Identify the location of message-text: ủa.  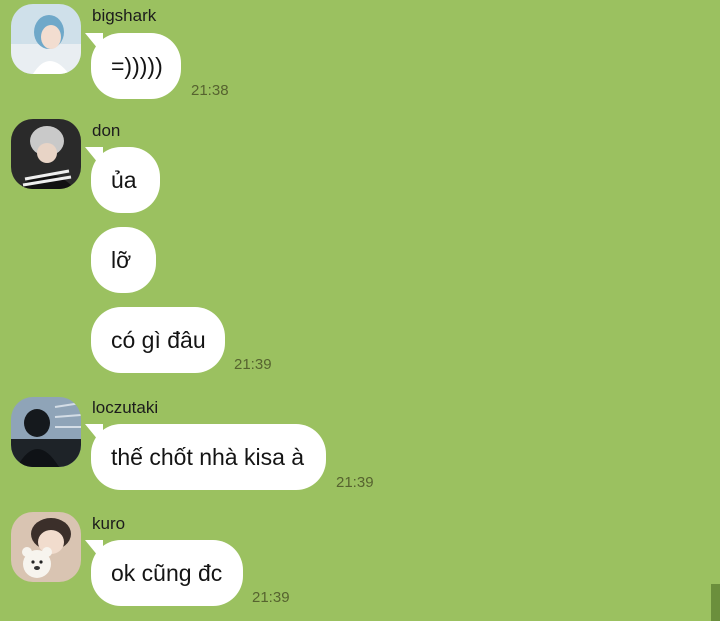
(124, 179).